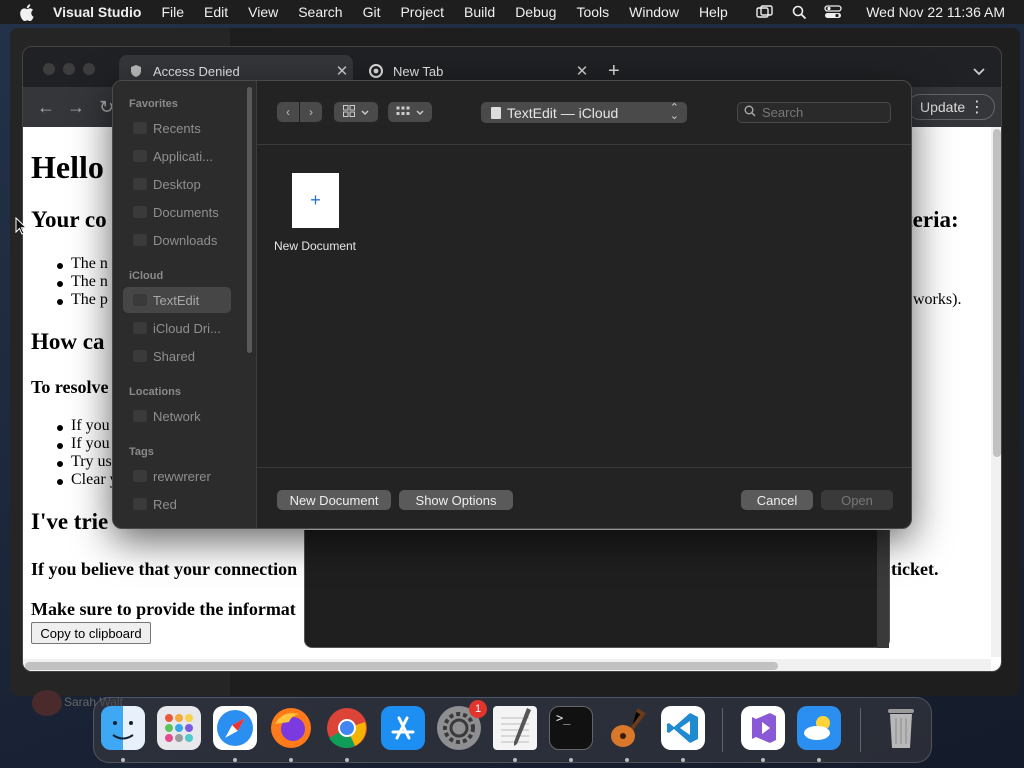 The image size is (1024, 768). What do you see at coordinates (315, 246) in the screenshot?
I see `new-document-tile-label: New Document` at bounding box center [315, 246].